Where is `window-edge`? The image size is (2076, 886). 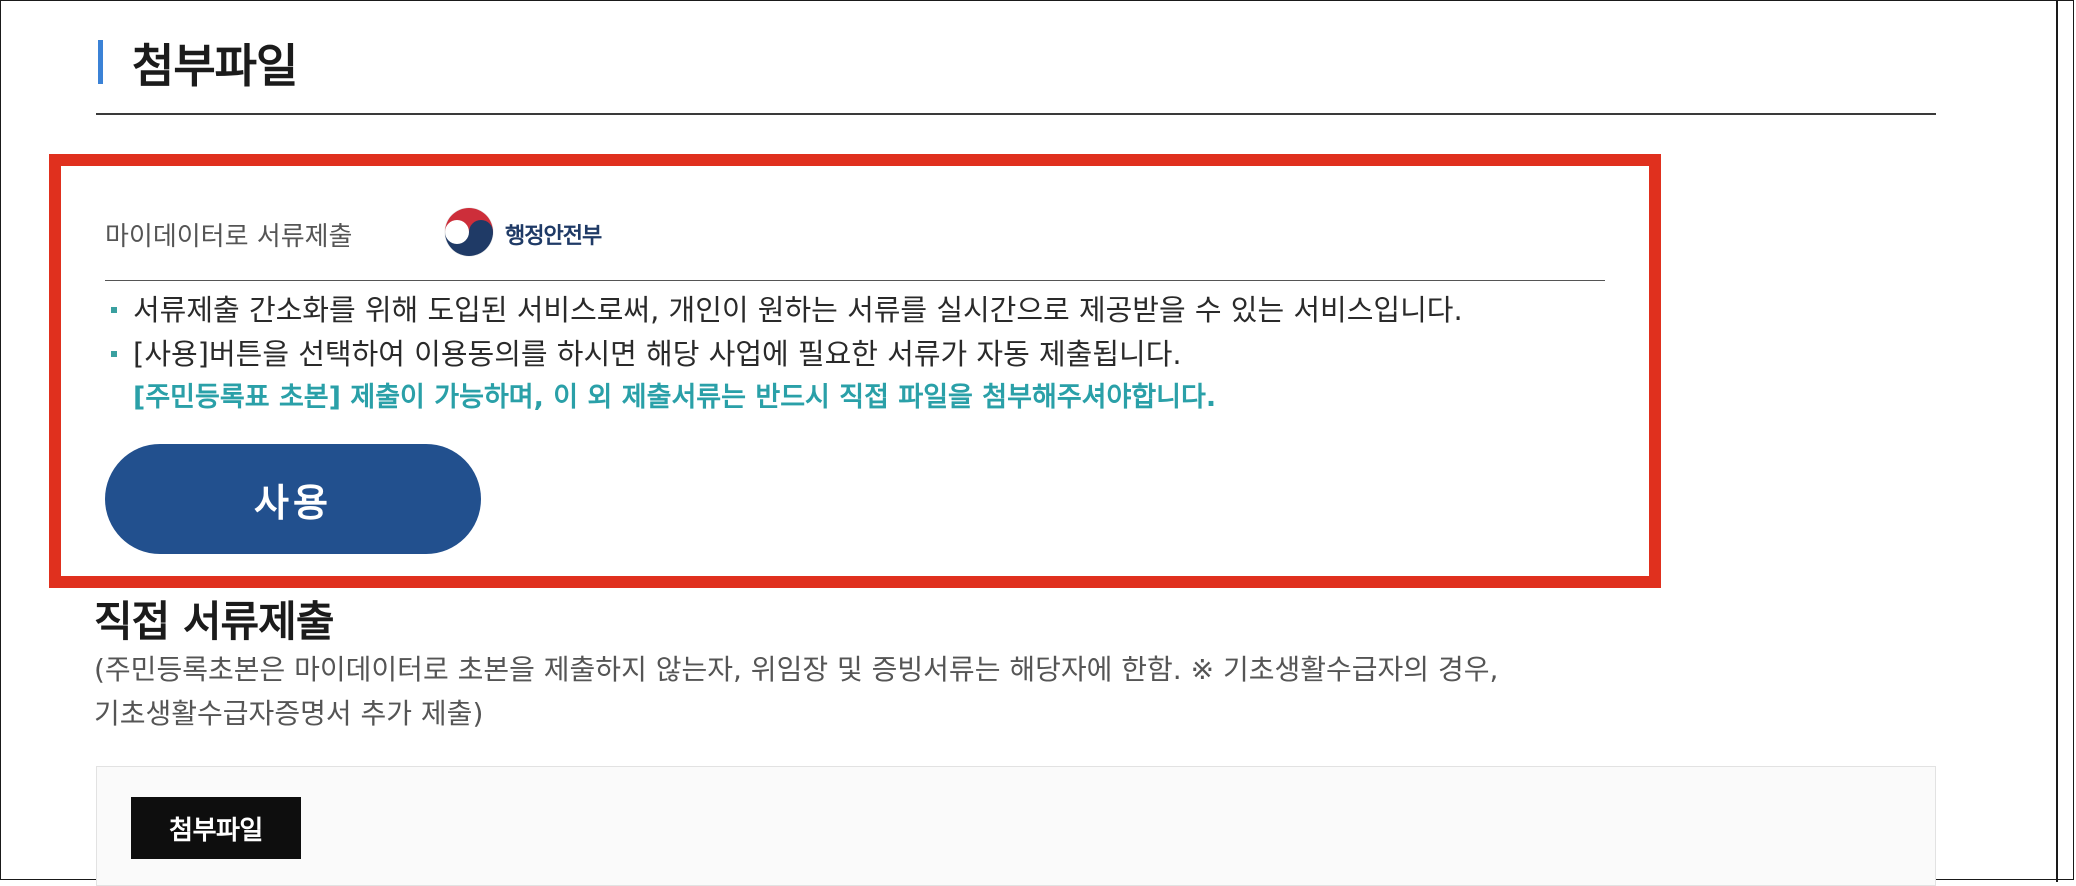 window-edge is located at coordinates (2057, 441).